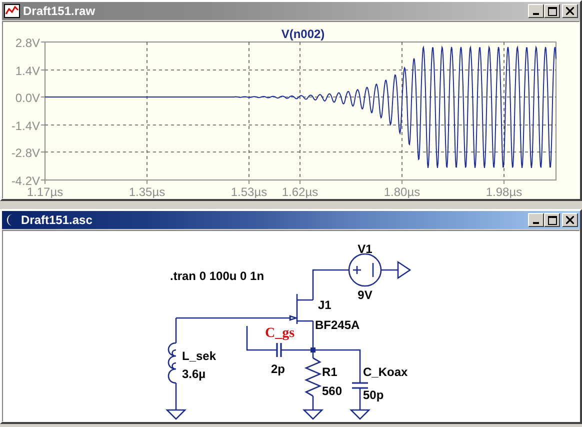  Describe the element at coordinates (365, 295) in the screenshot. I see `component-value: 9V` at that location.